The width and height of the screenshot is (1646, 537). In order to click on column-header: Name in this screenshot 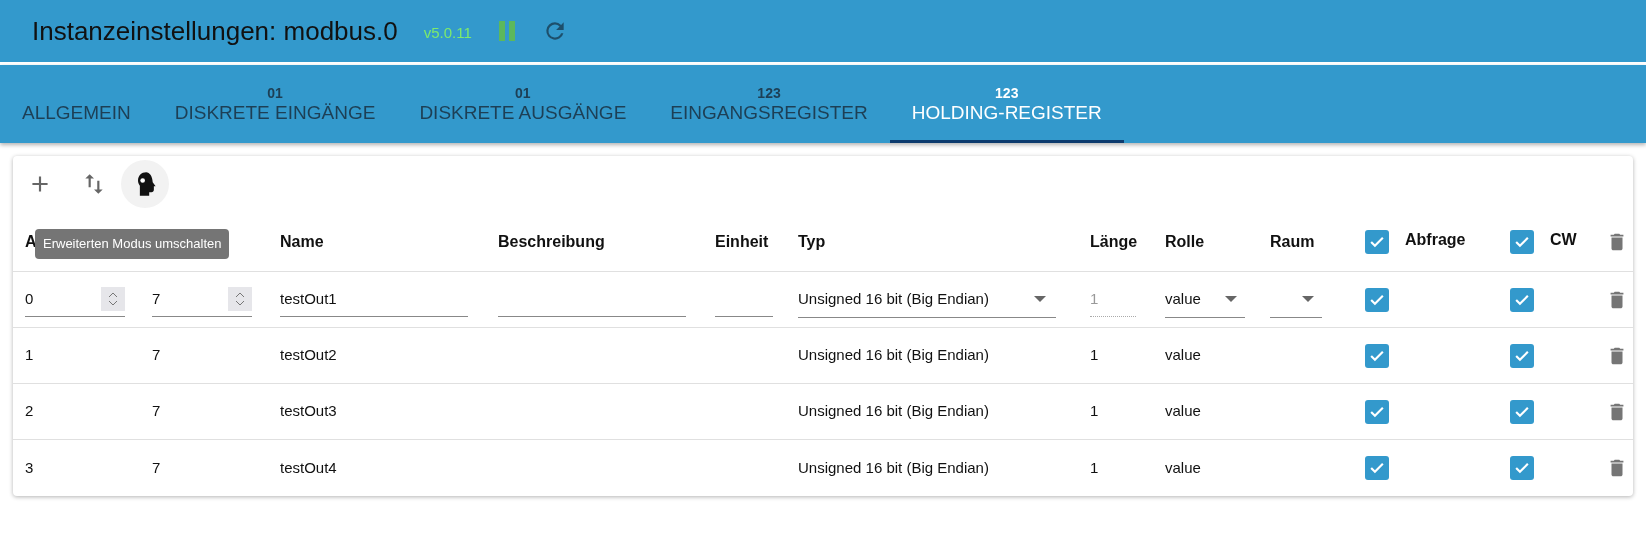, I will do `click(302, 241)`.